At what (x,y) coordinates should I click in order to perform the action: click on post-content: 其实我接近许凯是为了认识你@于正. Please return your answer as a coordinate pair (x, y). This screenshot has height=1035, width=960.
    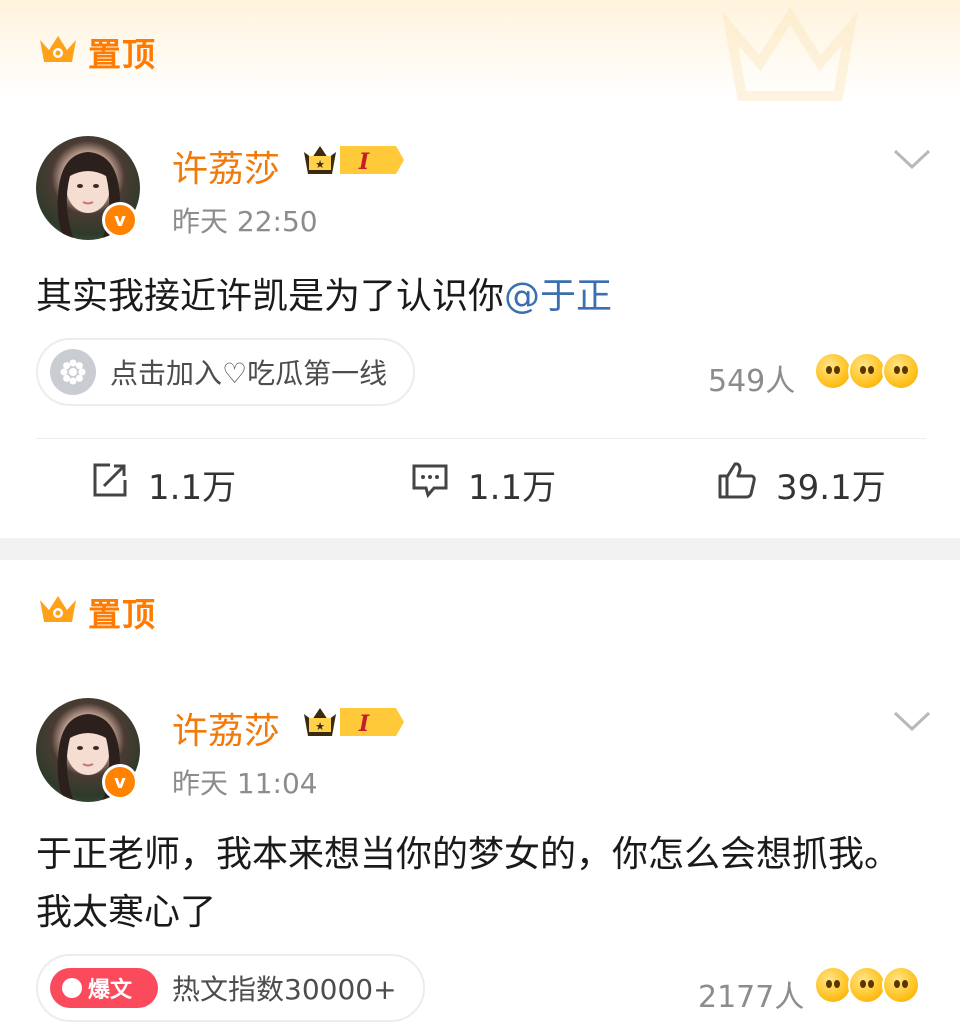
    Looking at the image, I should click on (481, 297).